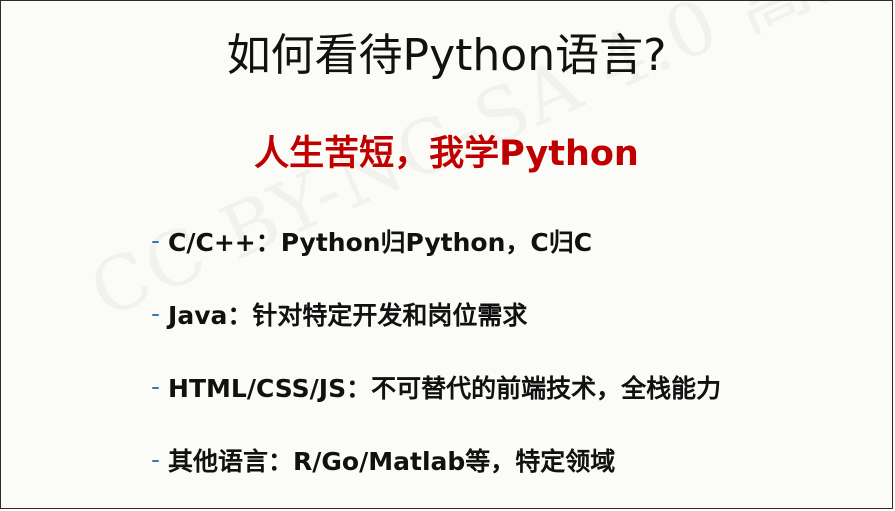 Image resolution: width=895 pixels, height=511 pixels. I want to click on bullet-text: Java：针对特定开发和岗位需求, so click(348, 315).